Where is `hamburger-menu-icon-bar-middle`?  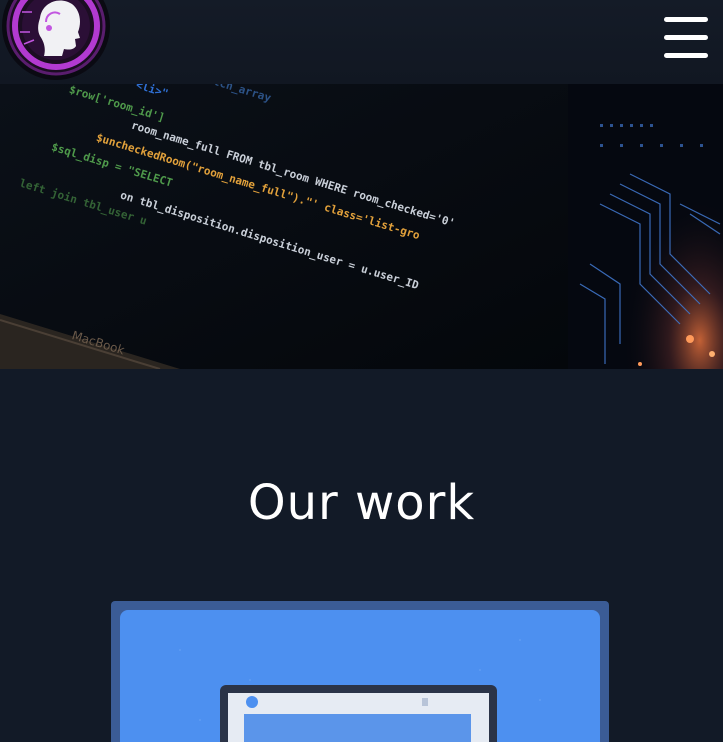
hamburger-menu-icon-bar-middle is located at coordinates (686, 37).